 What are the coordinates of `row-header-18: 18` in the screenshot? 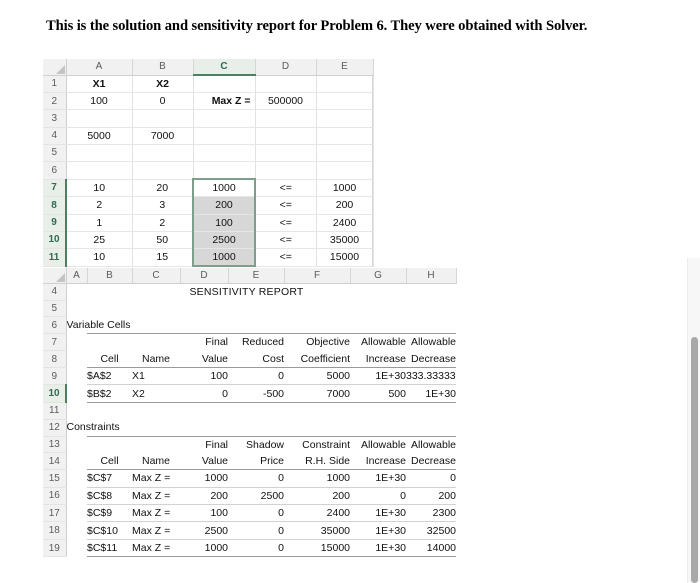 It's located at (55, 530).